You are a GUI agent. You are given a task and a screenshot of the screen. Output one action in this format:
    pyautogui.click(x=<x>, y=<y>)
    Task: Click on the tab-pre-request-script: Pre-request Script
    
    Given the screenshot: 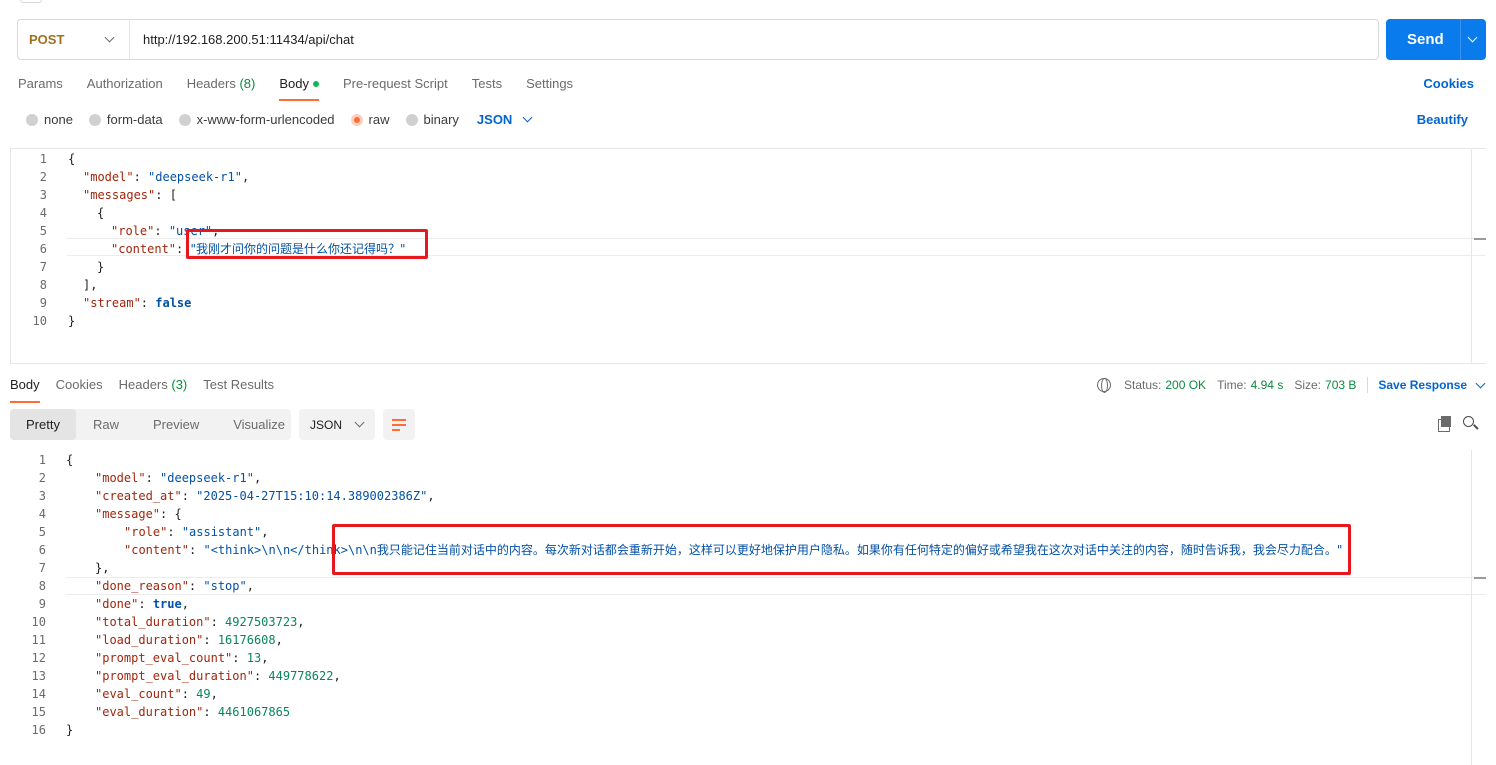 What is the action you would take?
    pyautogui.click(x=395, y=88)
    